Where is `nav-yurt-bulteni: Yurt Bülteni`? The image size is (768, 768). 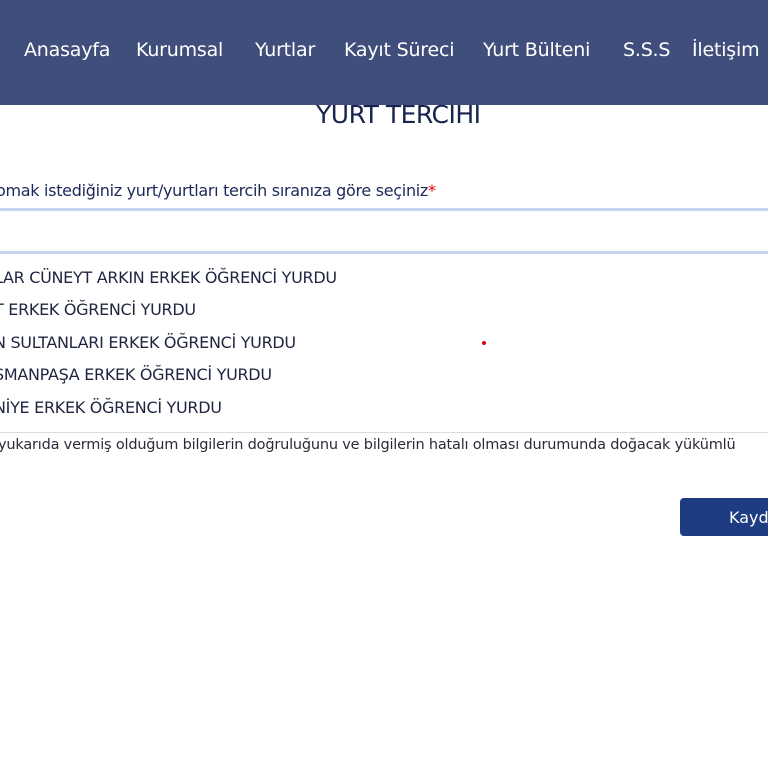
nav-yurt-bulteni: Yurt Bülteni is located at coordinates (536, 50).